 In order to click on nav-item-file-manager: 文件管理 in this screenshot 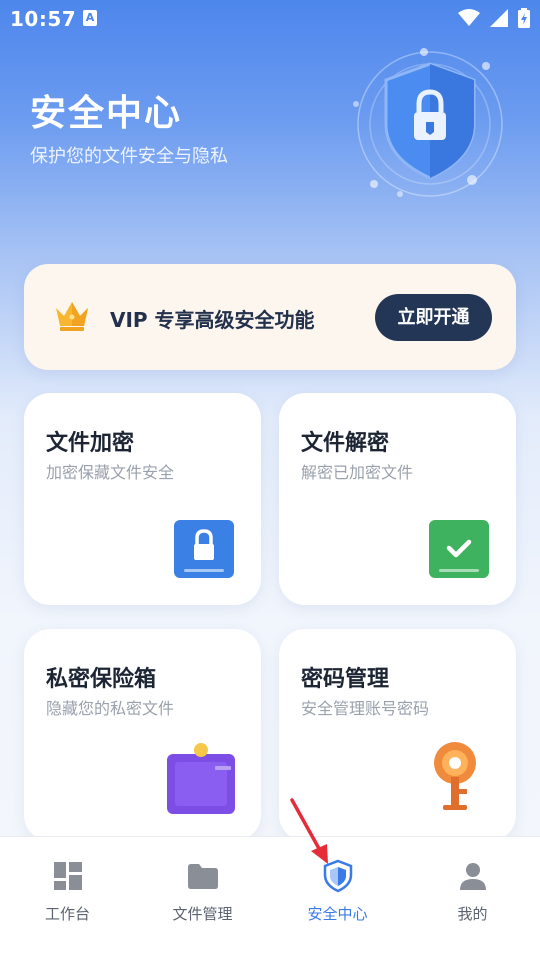, I will do `click(202, 898)`.